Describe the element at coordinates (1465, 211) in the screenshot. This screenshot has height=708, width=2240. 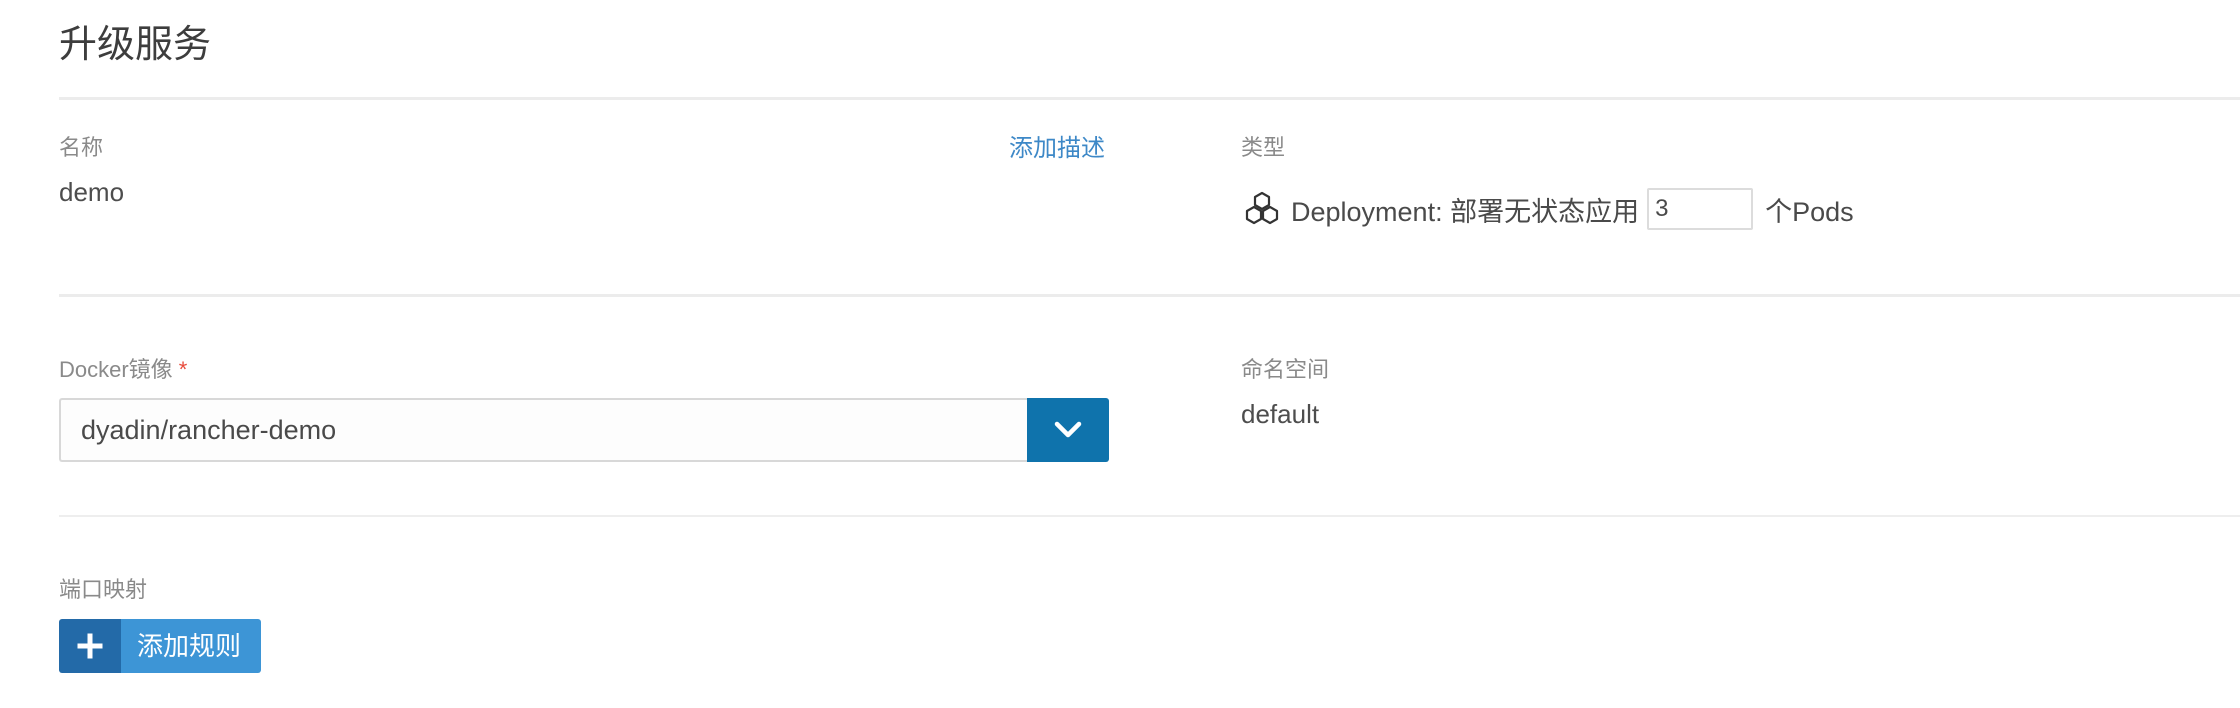
I see `deployment-type-text: Deployment: 部署无状态应用` at that location.